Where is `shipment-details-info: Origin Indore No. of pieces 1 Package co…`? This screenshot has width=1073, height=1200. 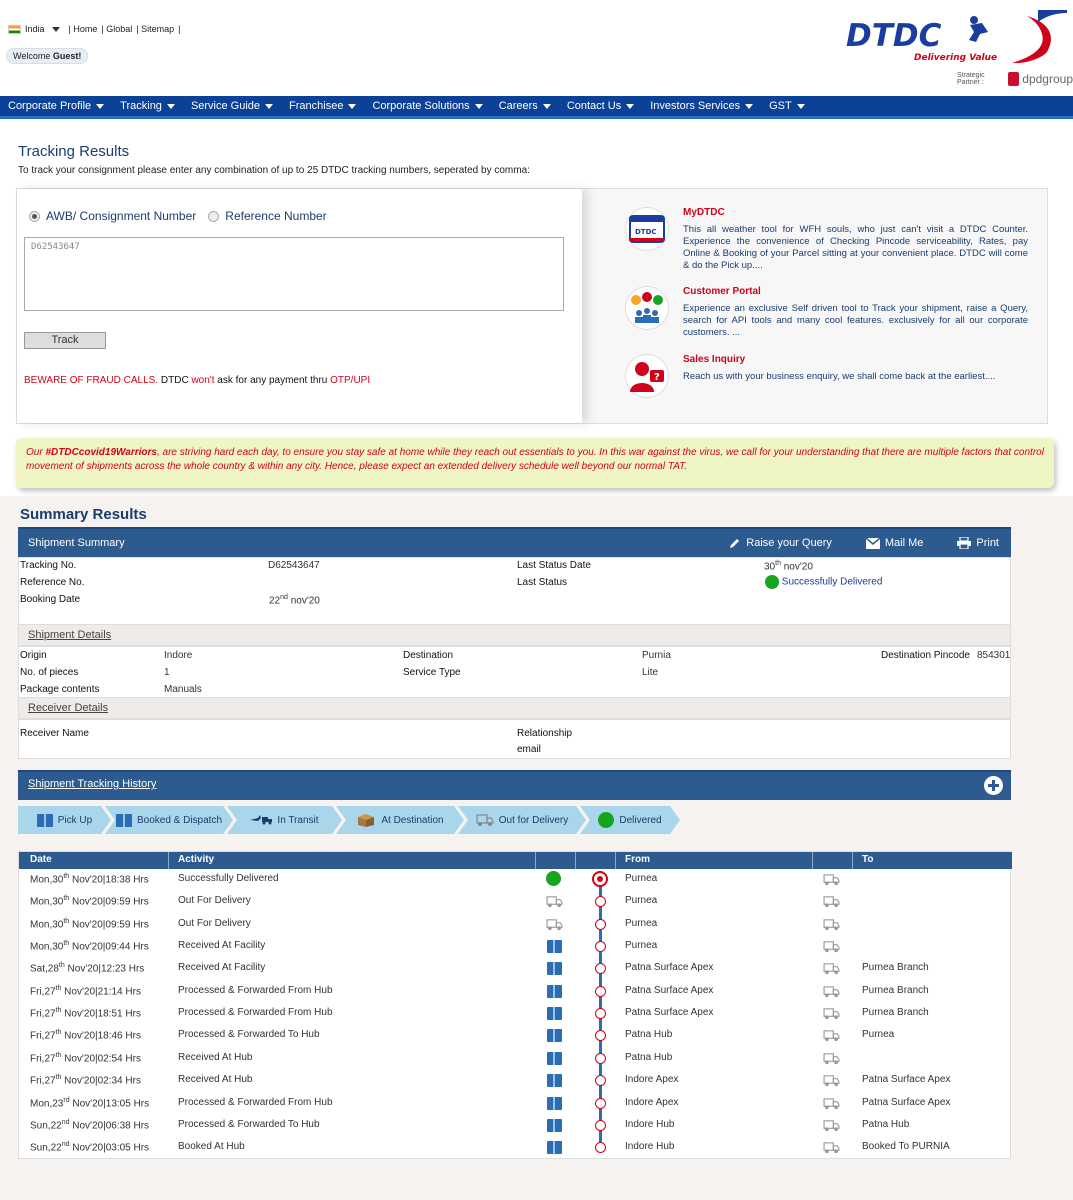
shipment-details-info: Origin Indore No. of pieces 1 Package co… is located at coordinates (514, 672).